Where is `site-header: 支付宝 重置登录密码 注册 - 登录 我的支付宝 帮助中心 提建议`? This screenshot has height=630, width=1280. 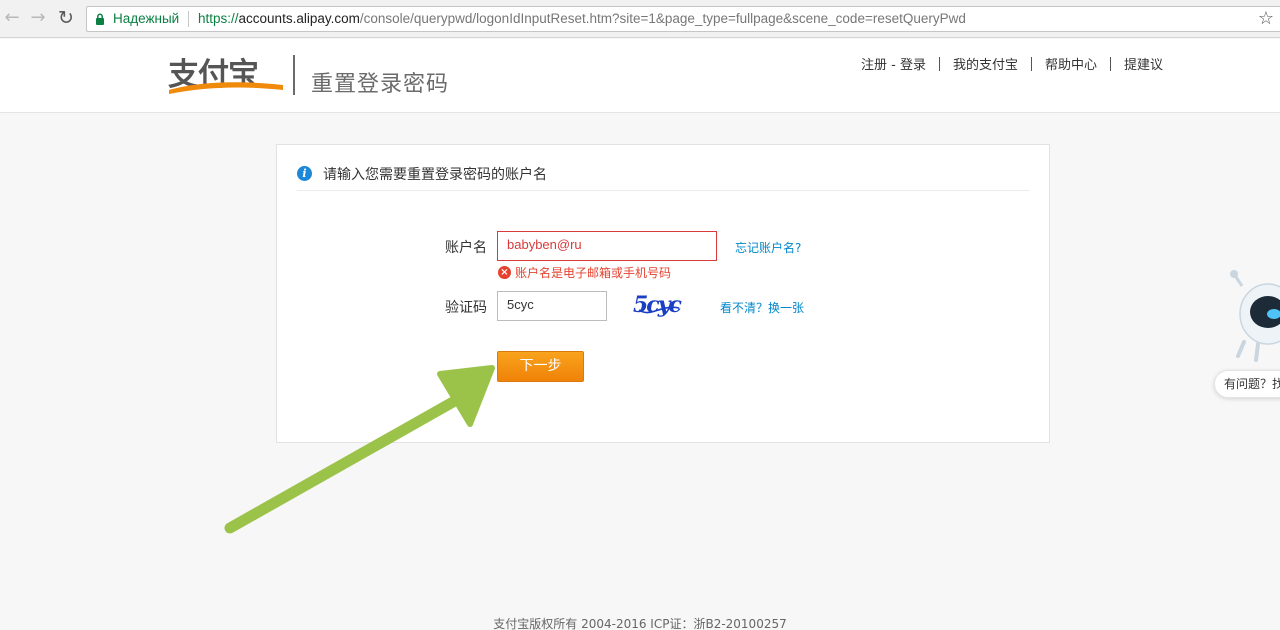
site-header: 支付宝 重置登录密码 注册 - 登录 我的支付宝 帮助中心 提建议 is located at coordinates (640, 76).